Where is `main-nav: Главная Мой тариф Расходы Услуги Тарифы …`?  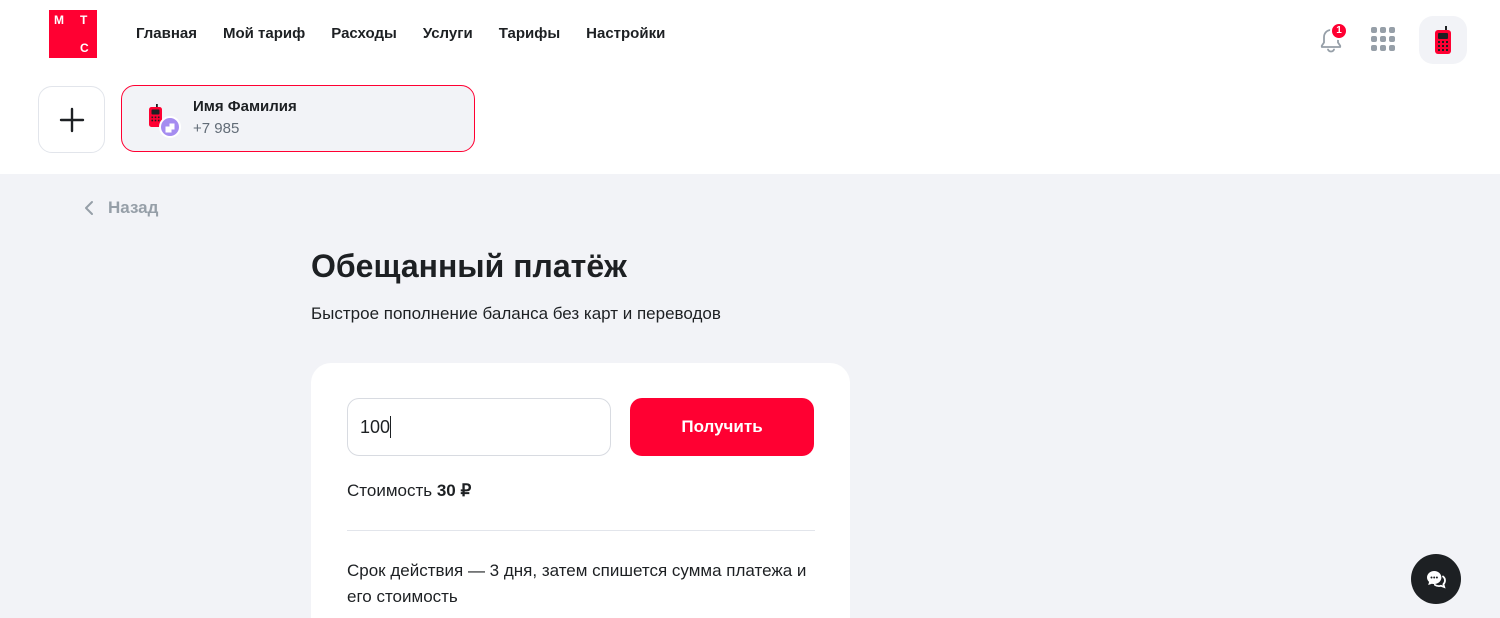
main-nav: Главная Мой тариф Расходы Услуги Тарифы … is located at coordinates (400, 34).